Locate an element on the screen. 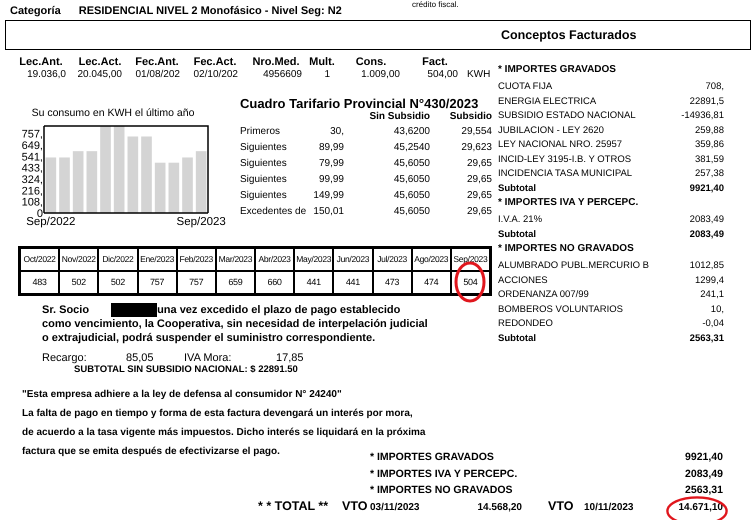  notice-text: una vez excedido el plazo de pago establecido is located at coordinates (278, 310).